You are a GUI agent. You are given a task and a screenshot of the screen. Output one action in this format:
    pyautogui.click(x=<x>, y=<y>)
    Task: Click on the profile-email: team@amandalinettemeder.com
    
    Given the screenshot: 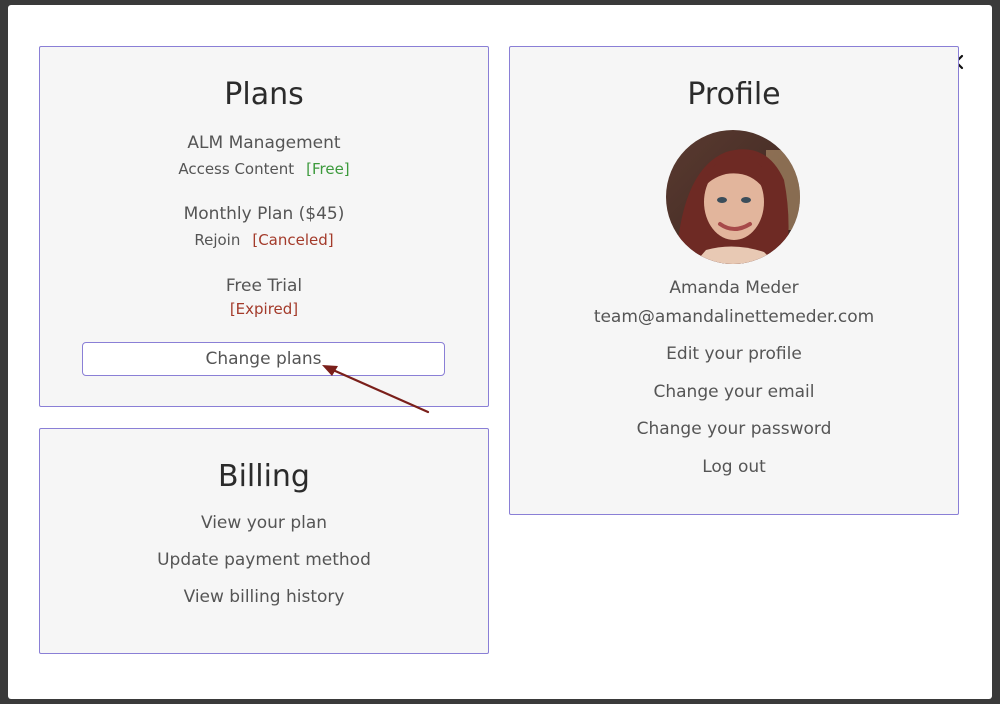 What is the action you would take?
    pyautogui.click(x=734, y=317)
    